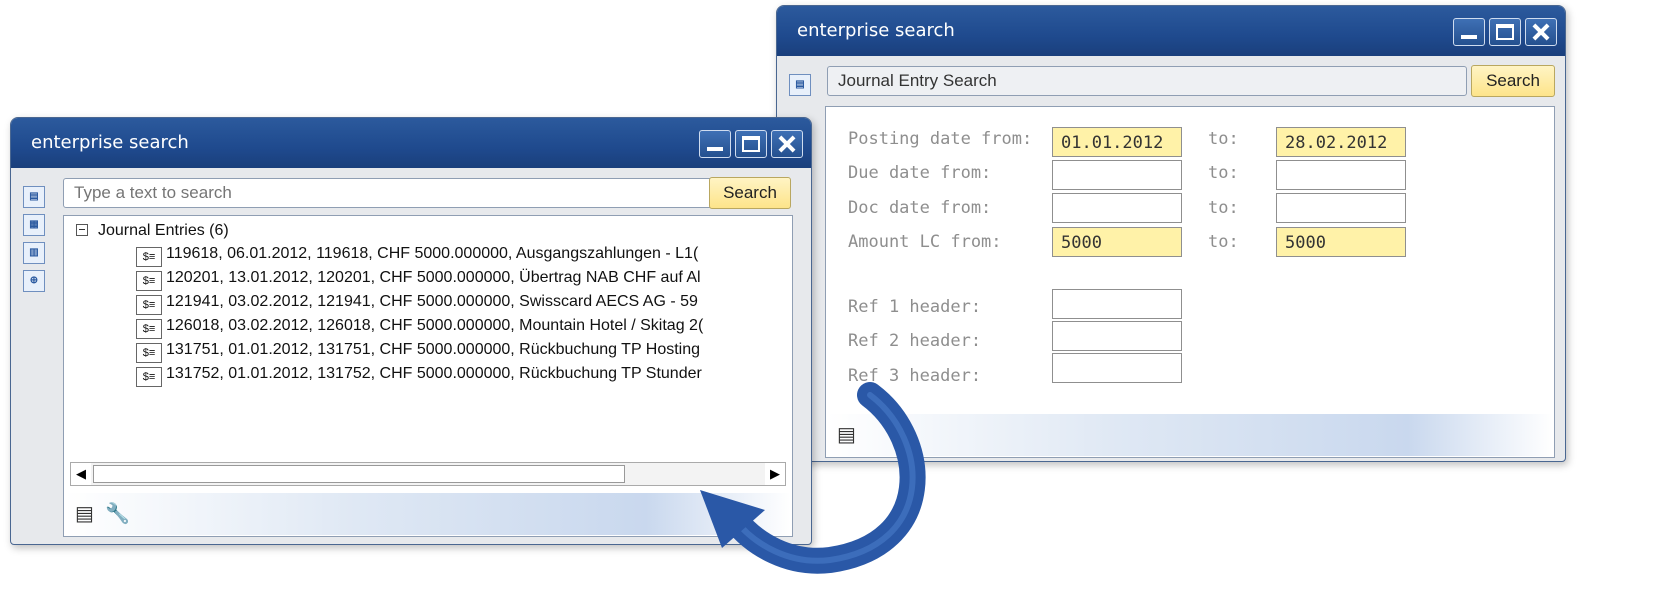 The width and height of the screenshot is (1678, 607). What do you see at coordinates (117, 513) in the screenshot?
I see `wrench-icon: 🔧` at bounding box center [117, 513].